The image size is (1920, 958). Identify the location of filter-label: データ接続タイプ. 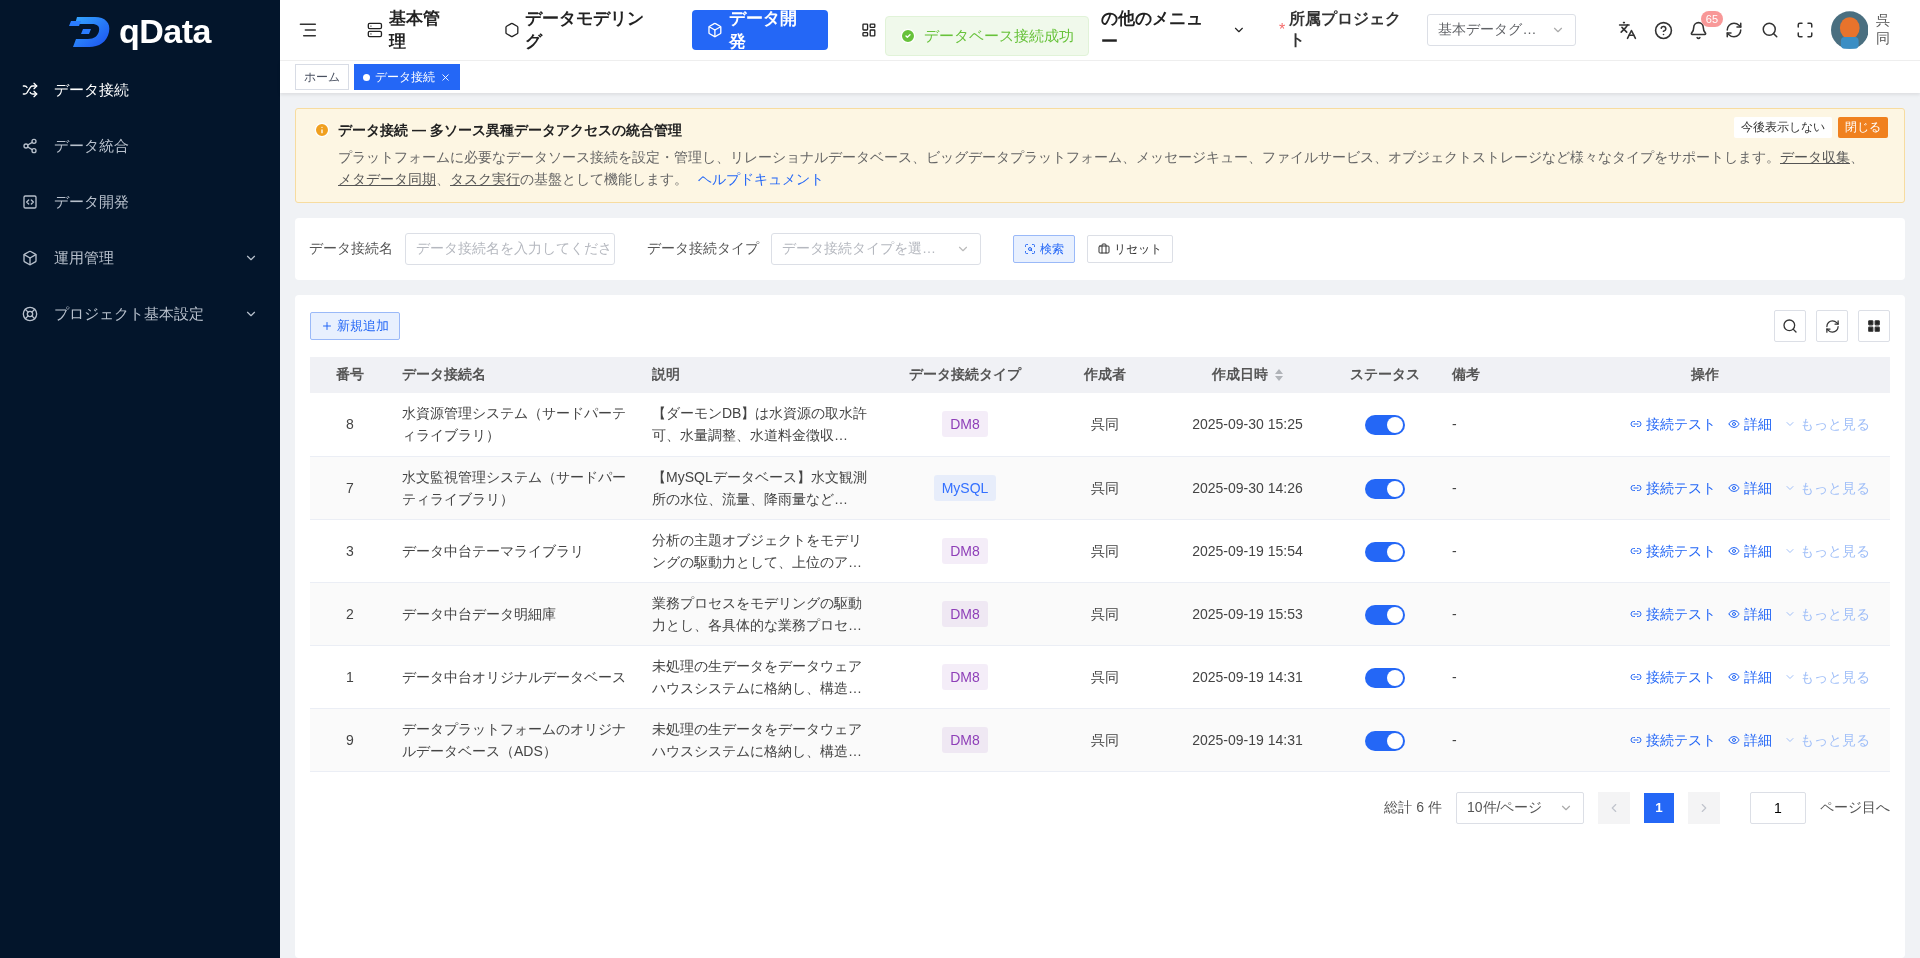
(703, 249).